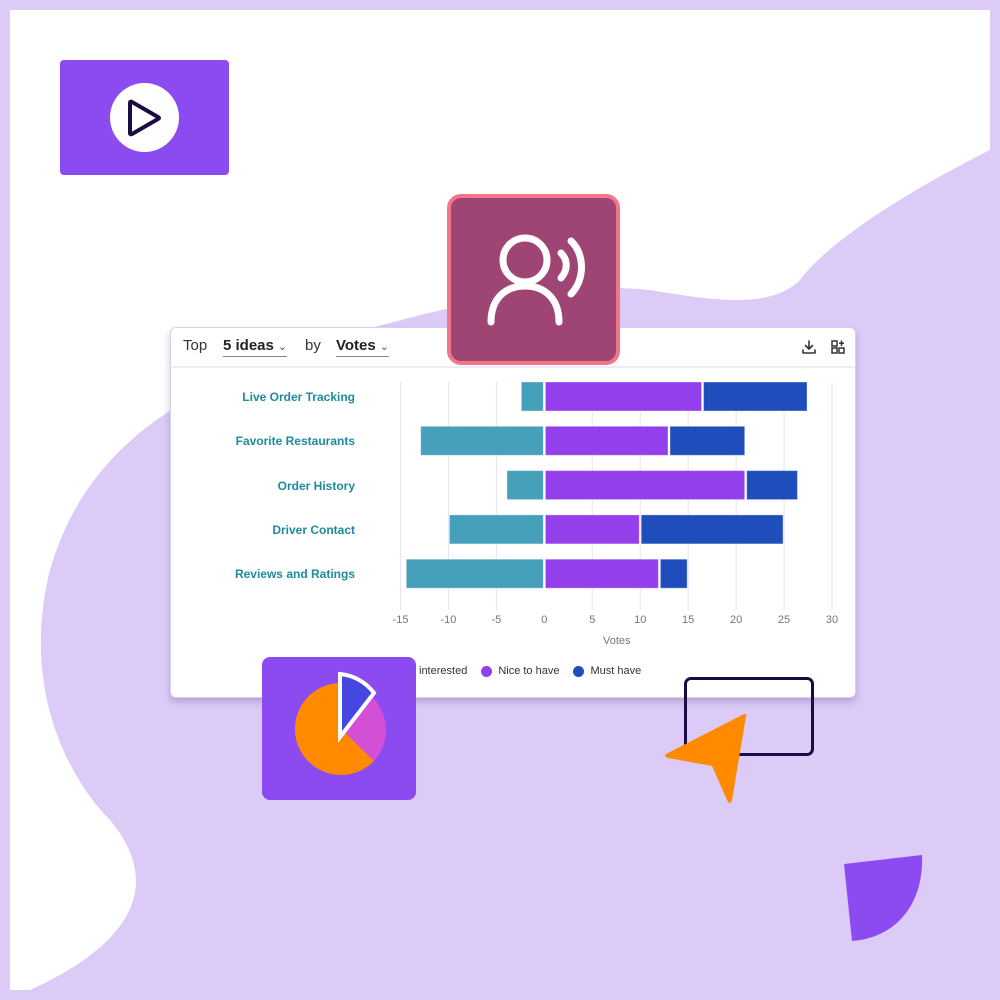  Describe the element at coordinates (400, 620) in the screenshot. I see `x-tick-label: -15` at that location.